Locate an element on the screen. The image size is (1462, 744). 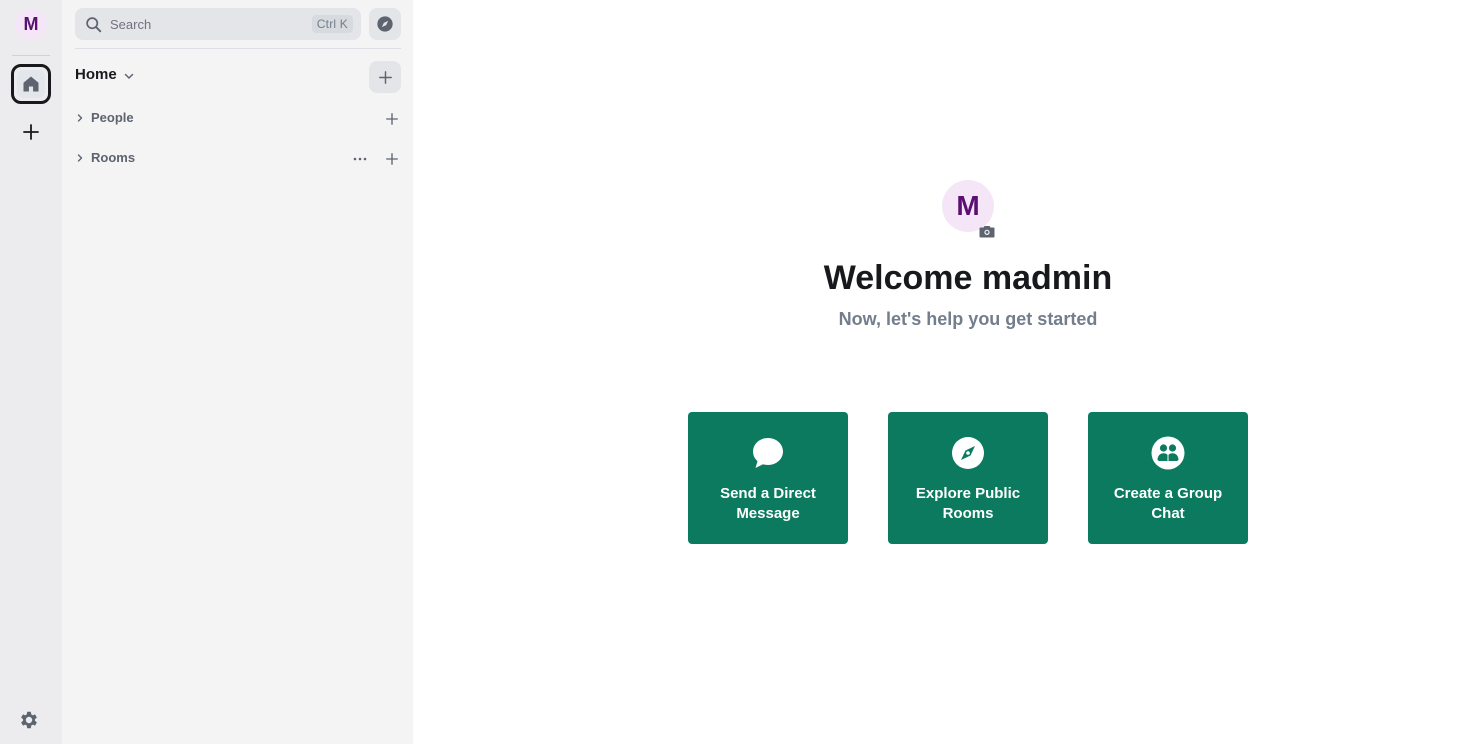
create-group-chat-button: Create a Group Chat is located at coordinates (1168, 478).